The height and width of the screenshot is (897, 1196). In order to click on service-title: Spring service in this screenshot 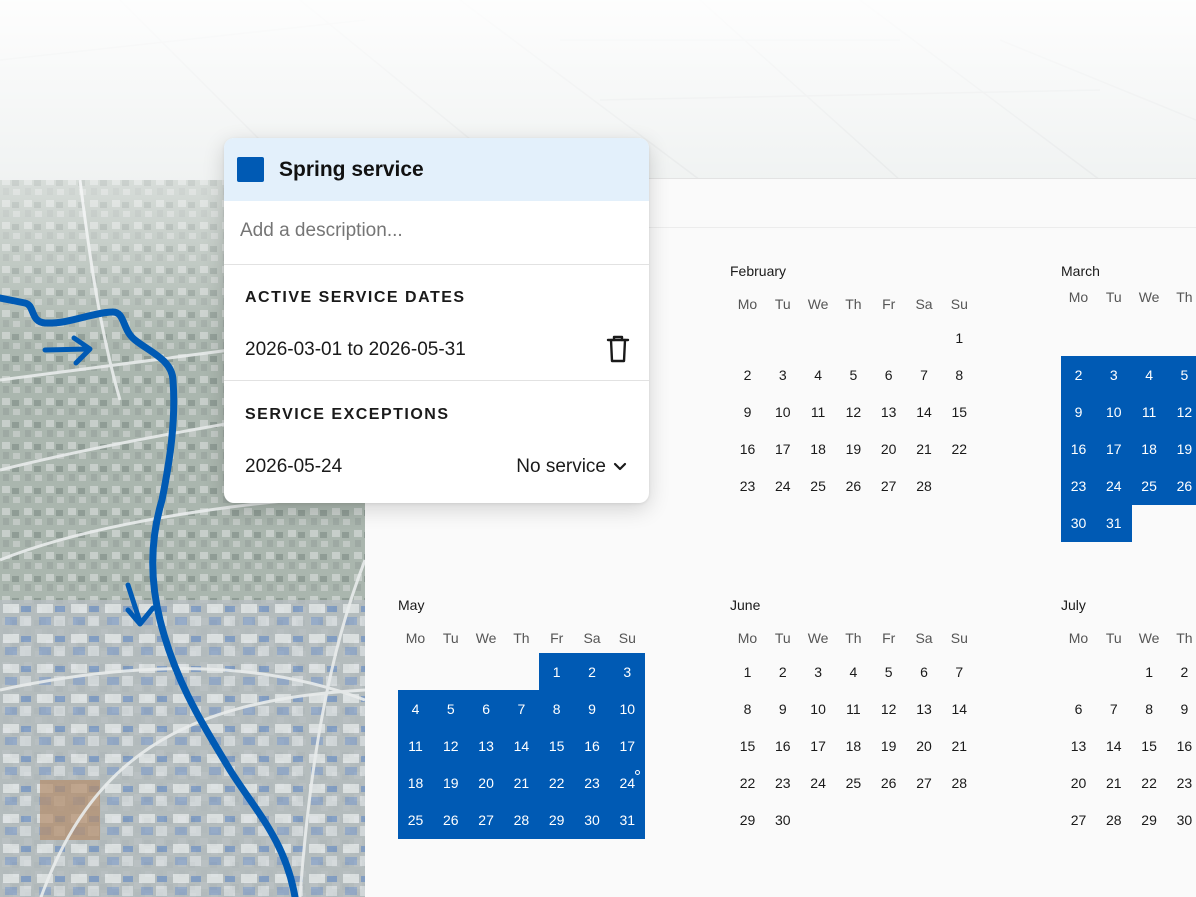, I will do `click(351, 170)`.